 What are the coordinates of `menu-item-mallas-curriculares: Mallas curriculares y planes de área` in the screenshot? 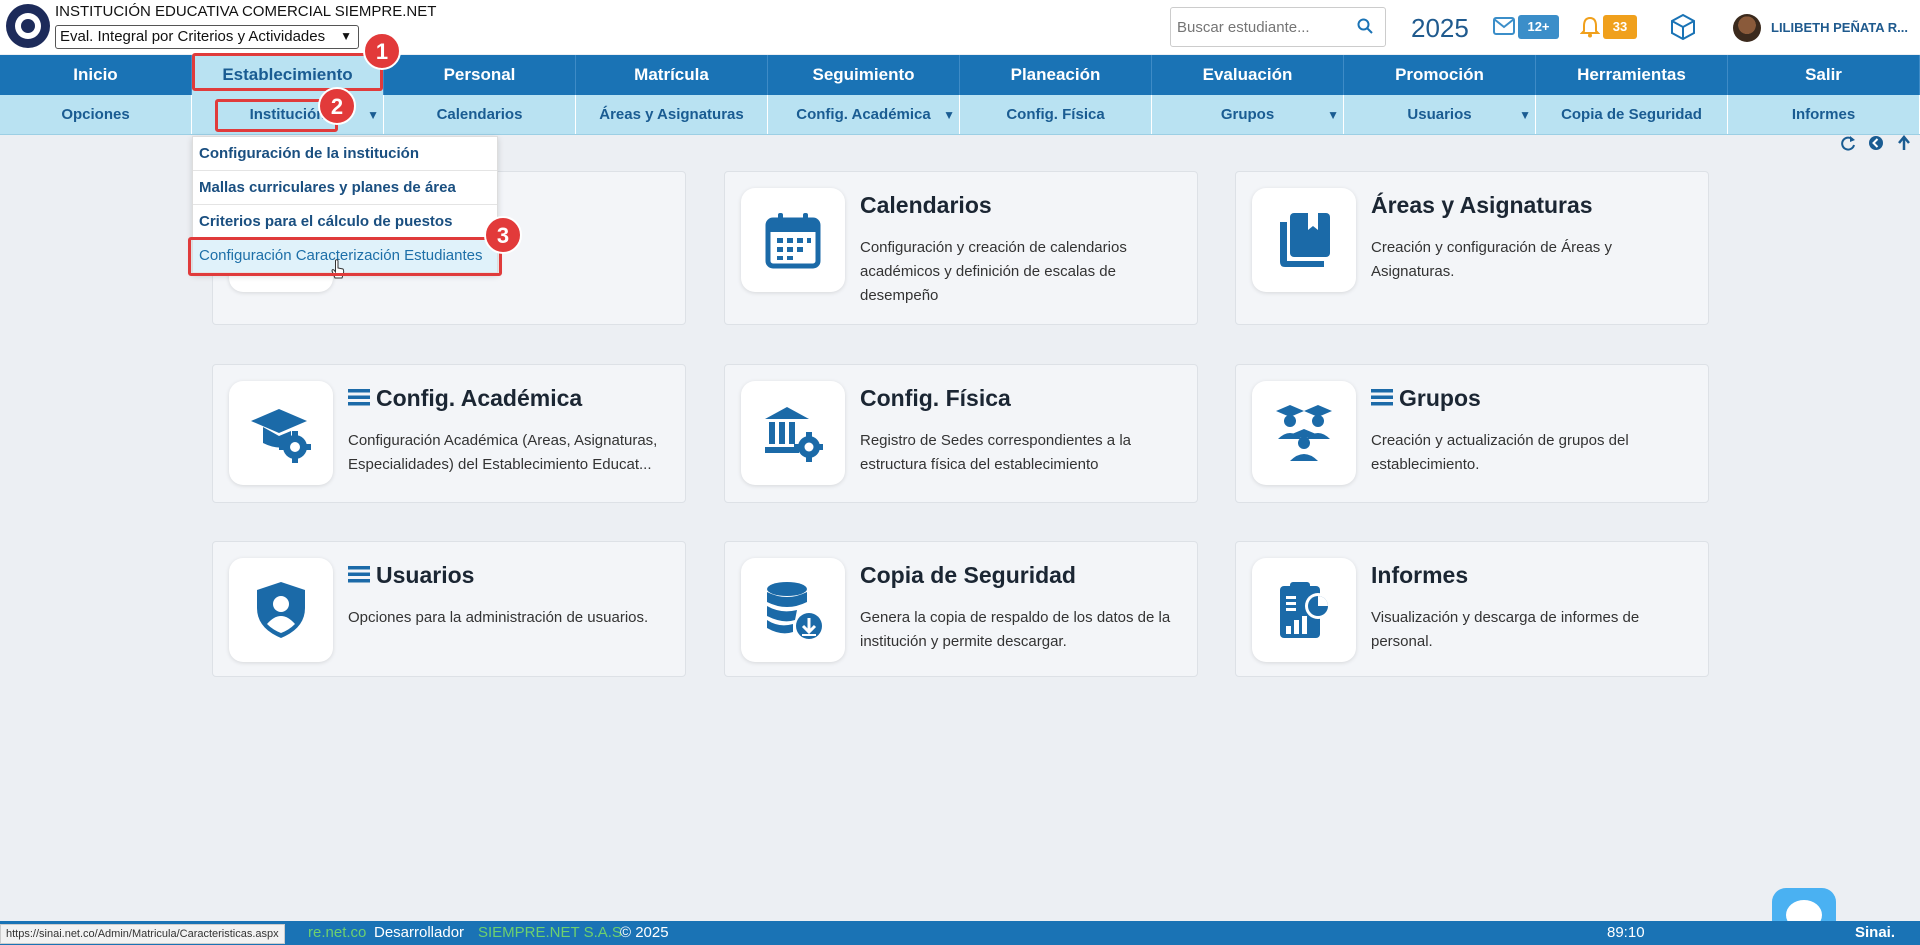 It's located at (345, 188).